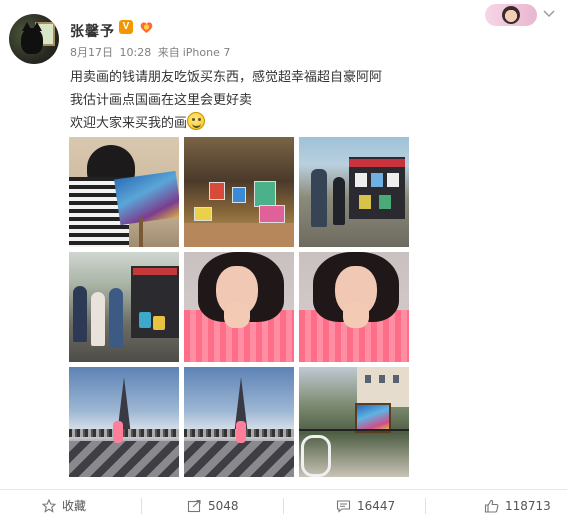 This screenshot has width=567, height=520. I want to click on like-button: 118713, so click(517, 505).